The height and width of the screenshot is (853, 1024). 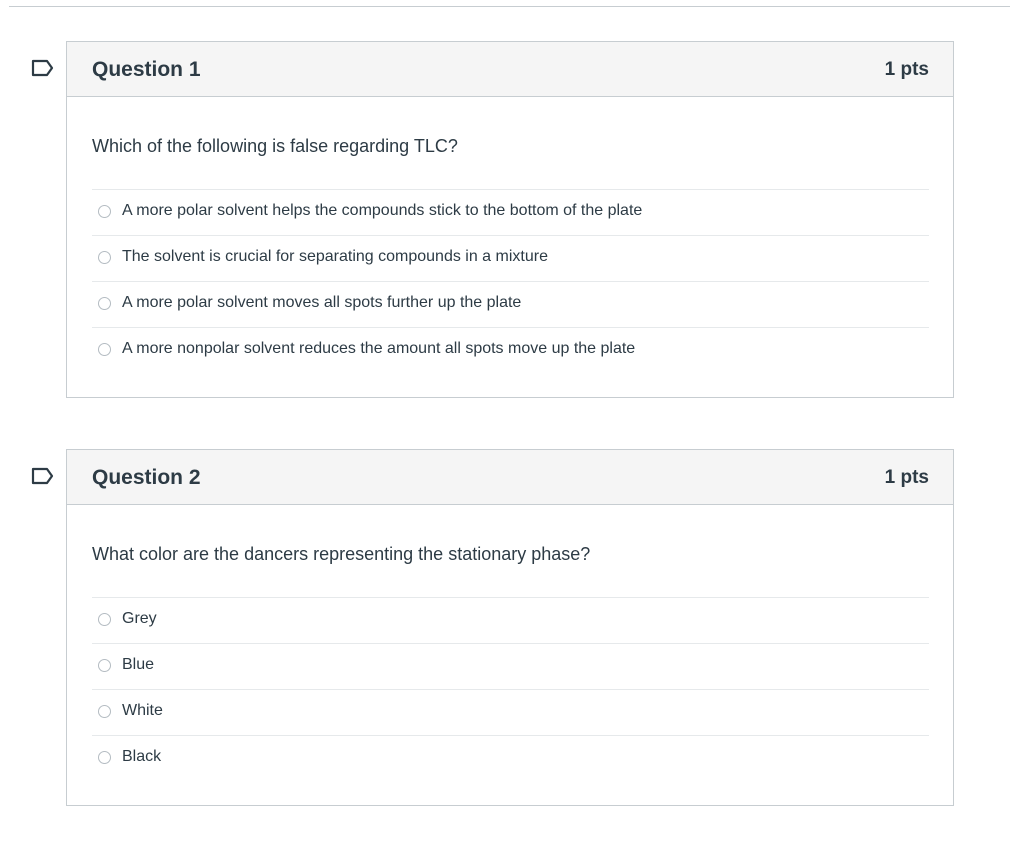 I want to click on flag-question-2-icon, so click(x=43, y=476).